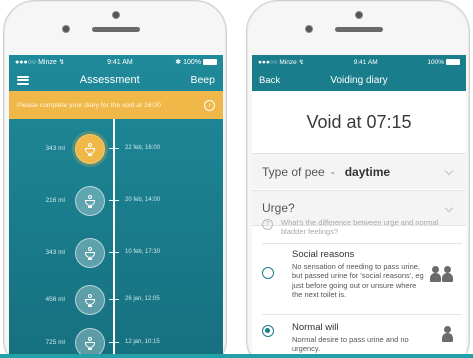  Describe the element at coordinates (142, 299) in the screenshot. I see `date-label: 26 jan, 12:05` at that location.